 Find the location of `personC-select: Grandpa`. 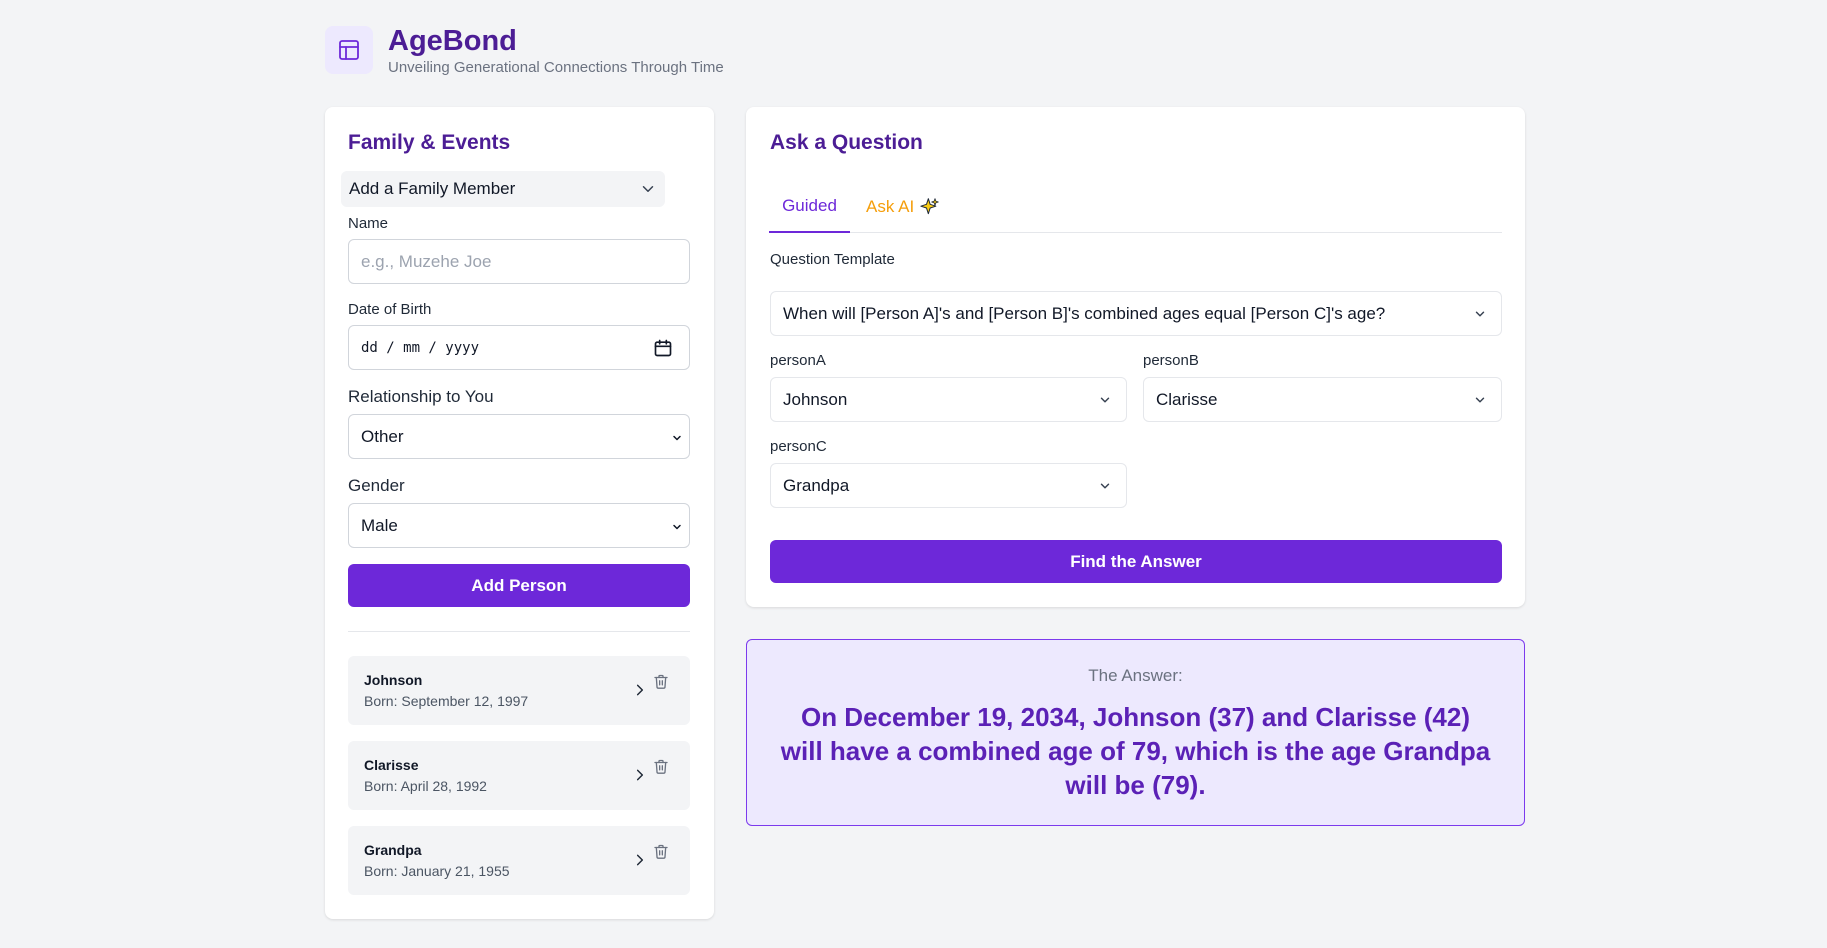

personC-select: Grandpa is located at coordinates (948, 485).